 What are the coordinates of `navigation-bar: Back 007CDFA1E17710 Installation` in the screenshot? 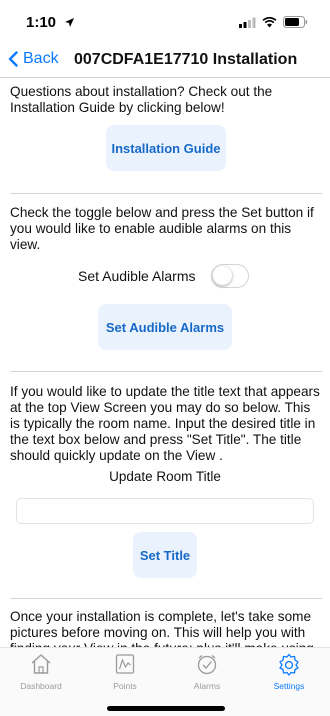 It's located at (165, 61).